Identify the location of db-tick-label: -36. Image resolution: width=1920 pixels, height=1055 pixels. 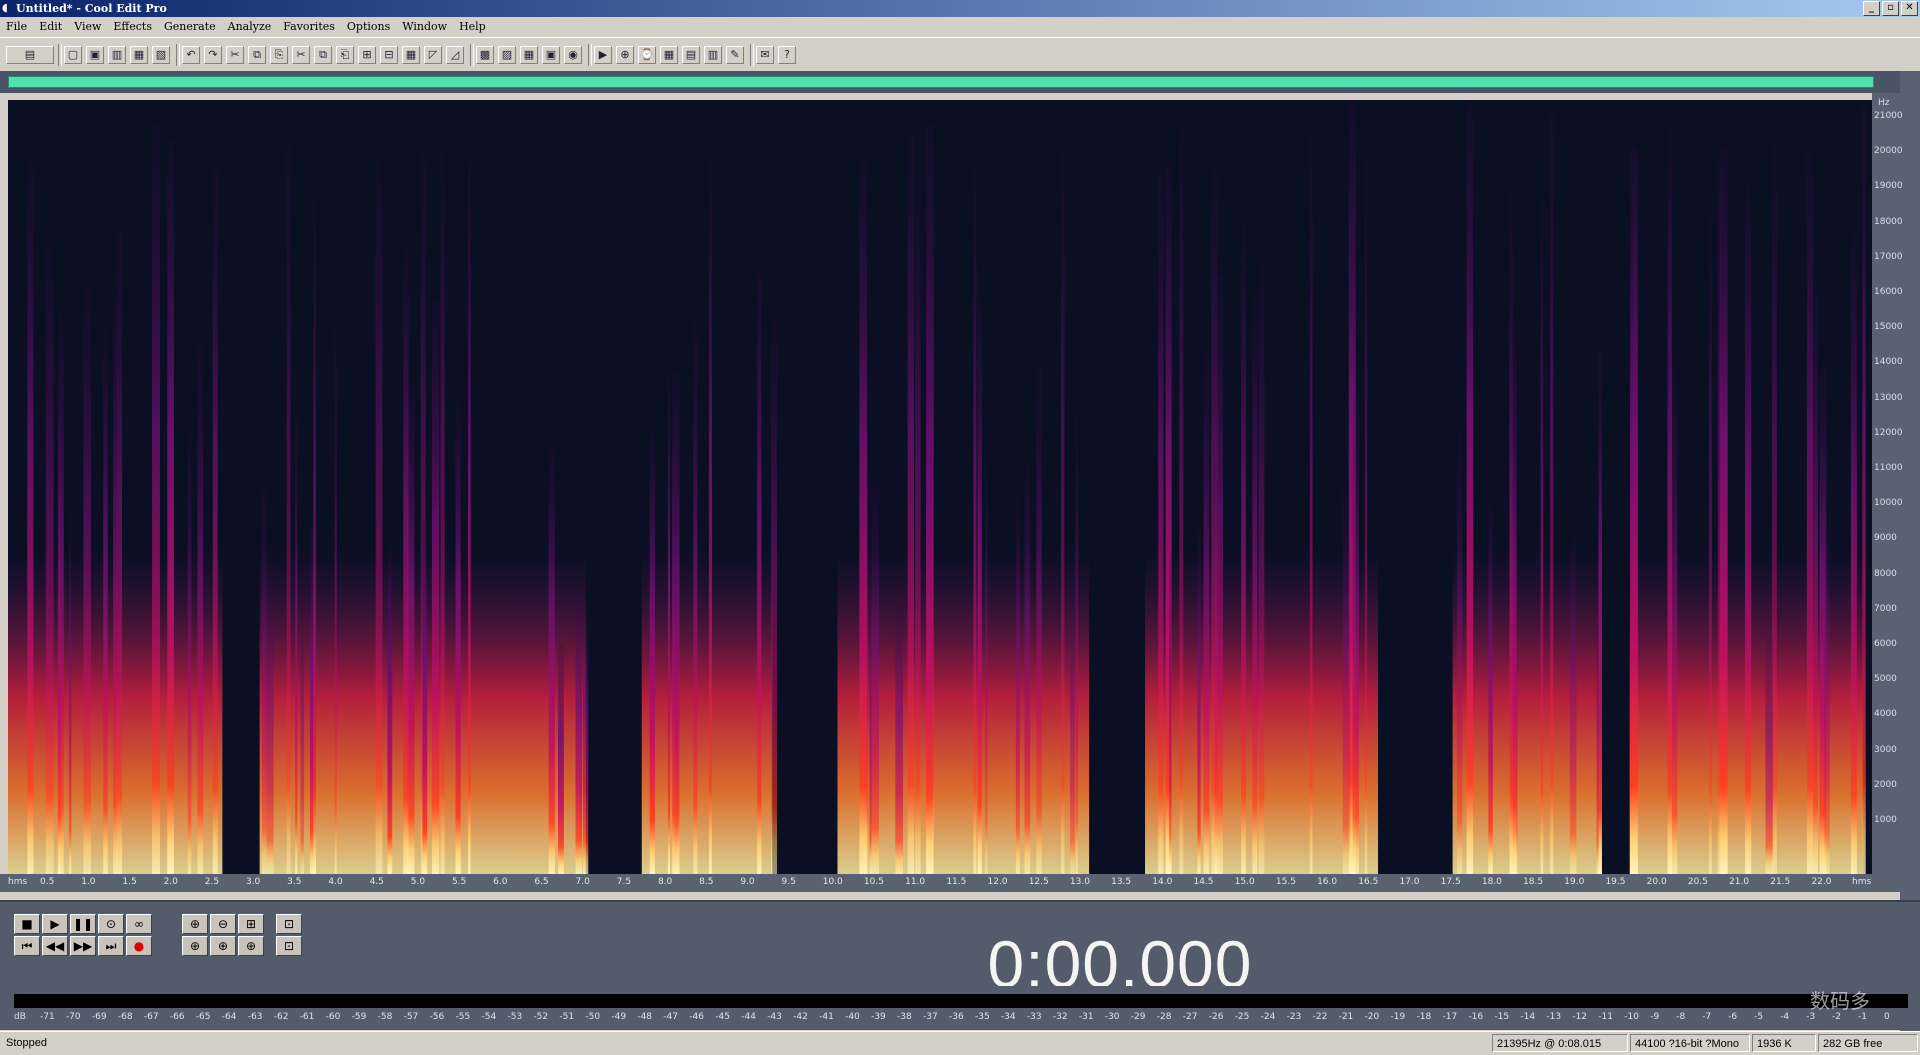
(956, 1017).